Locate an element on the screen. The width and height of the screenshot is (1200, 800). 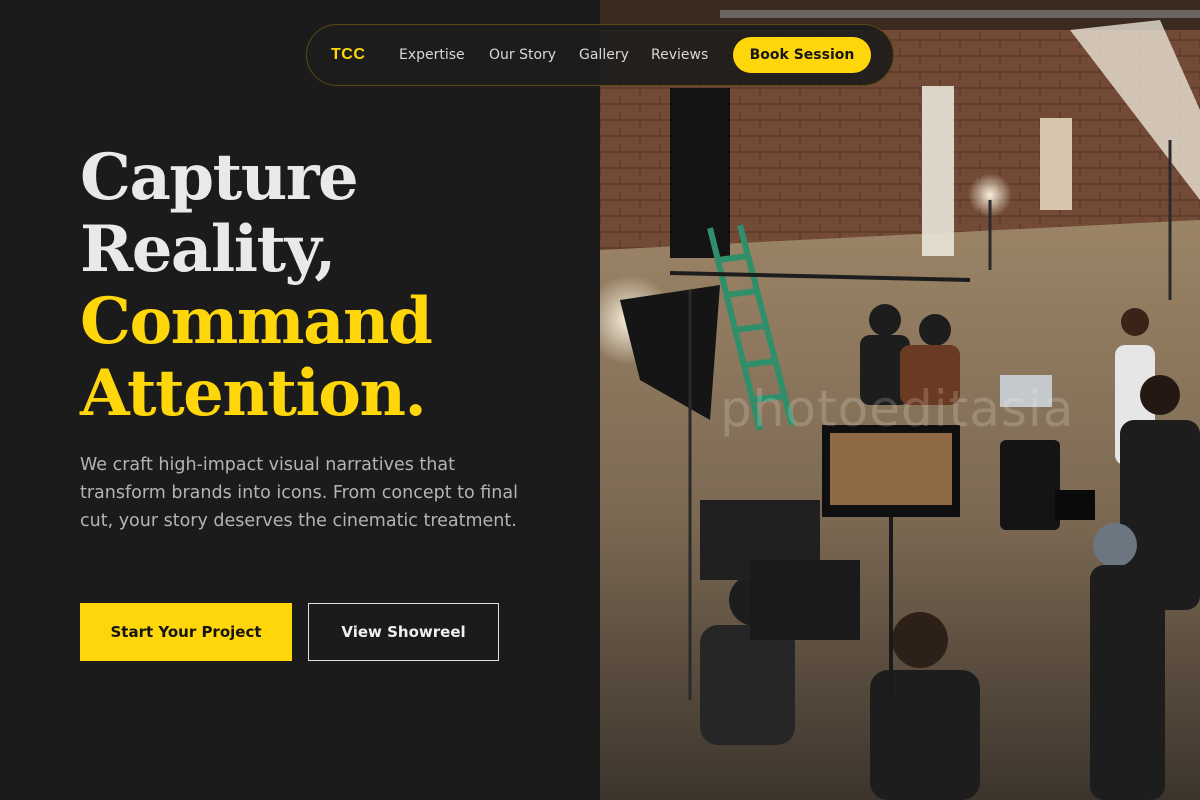
headline-line-2: Reality, is located at coordinates (208, 249).